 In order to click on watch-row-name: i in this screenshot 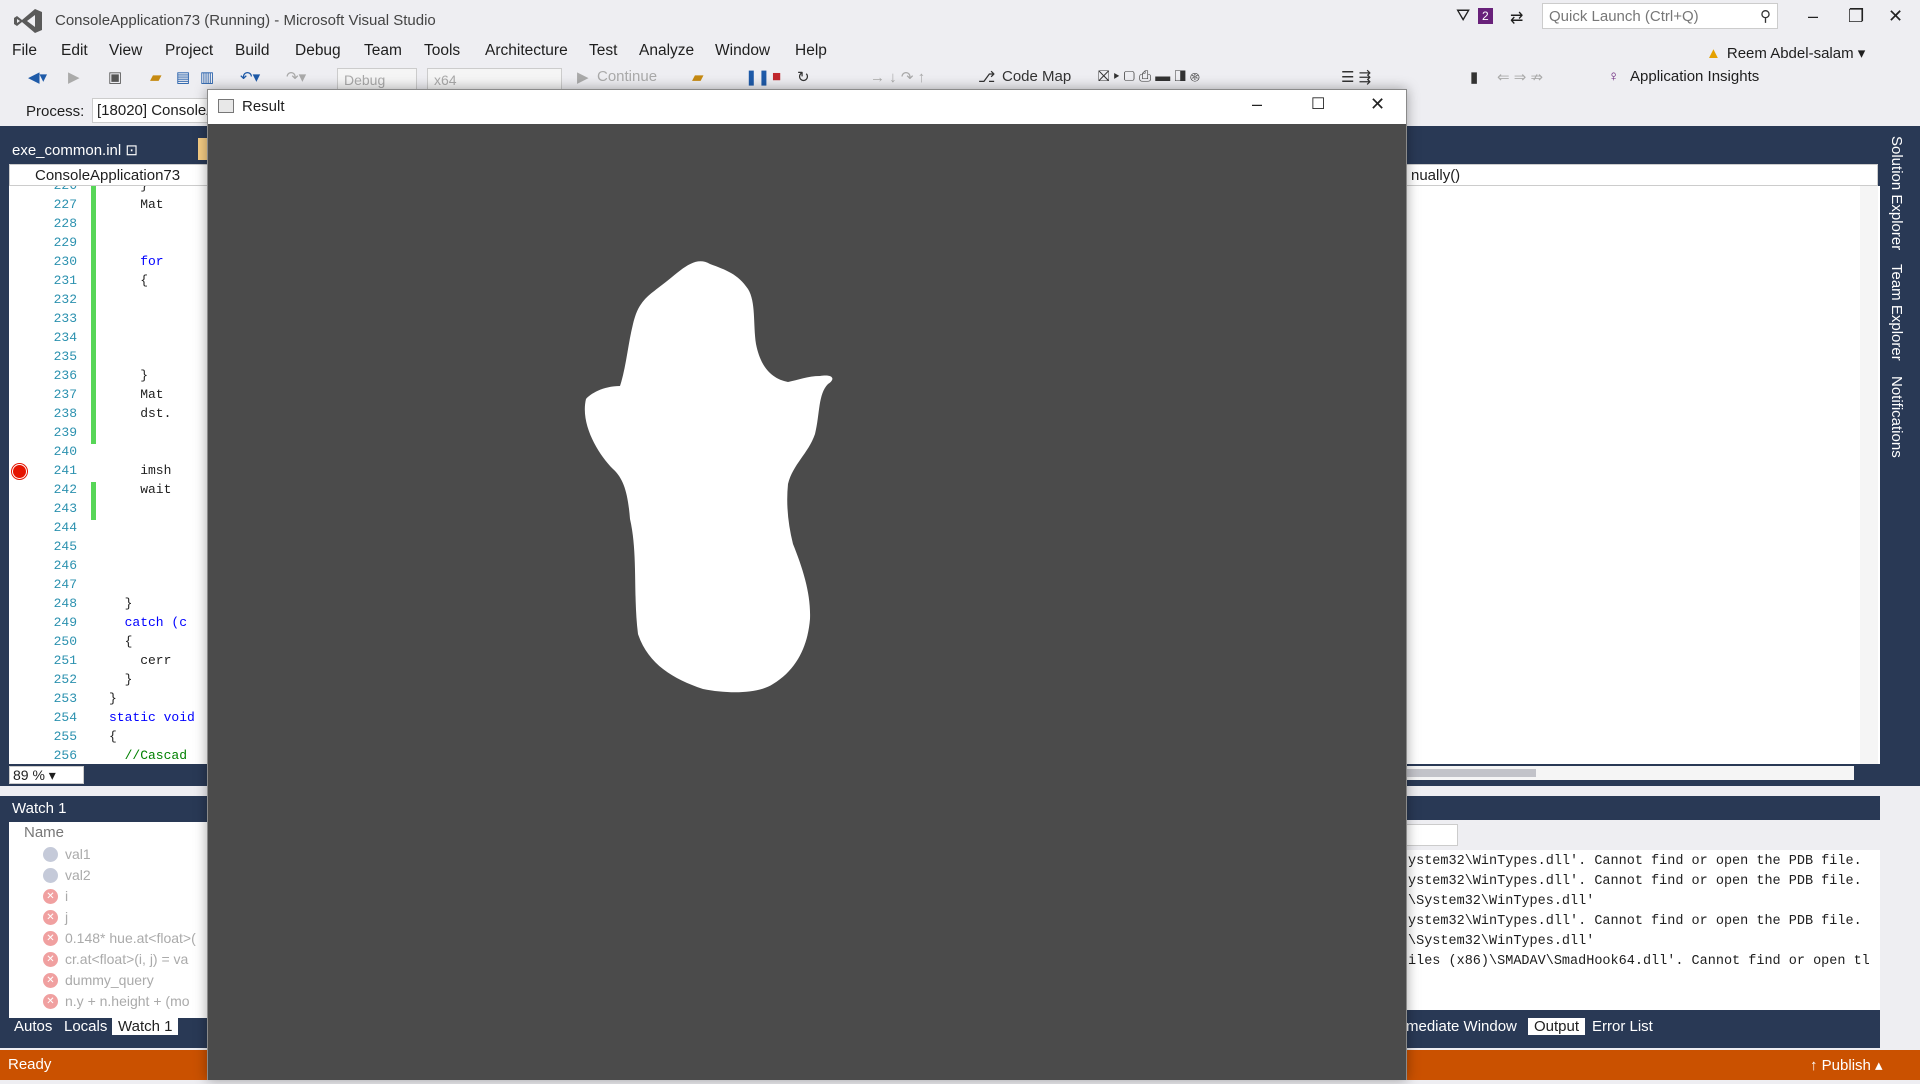, I will do `click(66, 896)`.